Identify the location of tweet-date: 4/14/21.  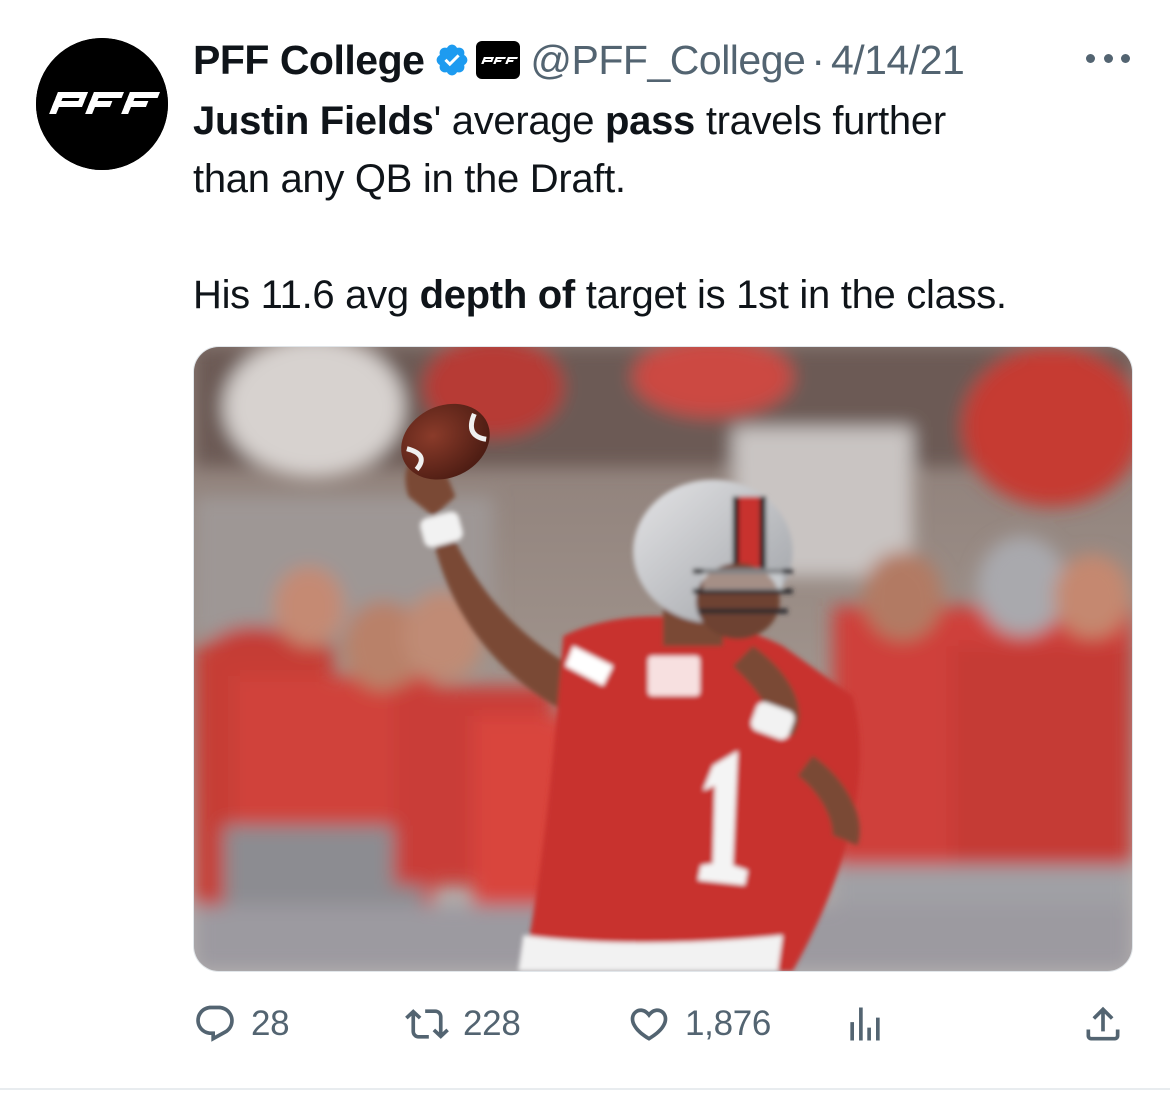
(898, 60).